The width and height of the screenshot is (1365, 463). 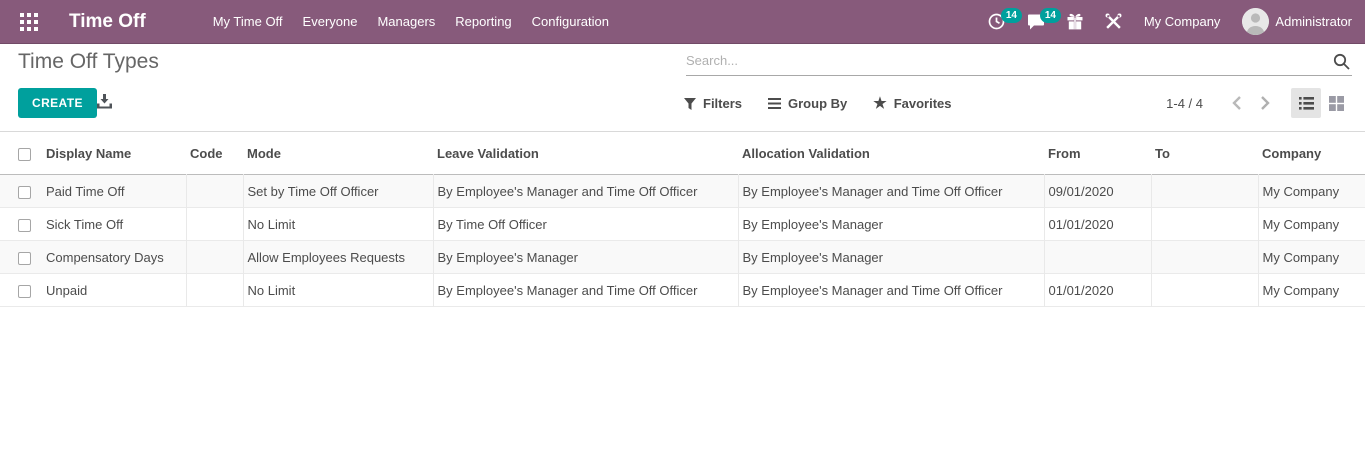 I want to click on column-header-to: To, so click(x=1204, y=153).